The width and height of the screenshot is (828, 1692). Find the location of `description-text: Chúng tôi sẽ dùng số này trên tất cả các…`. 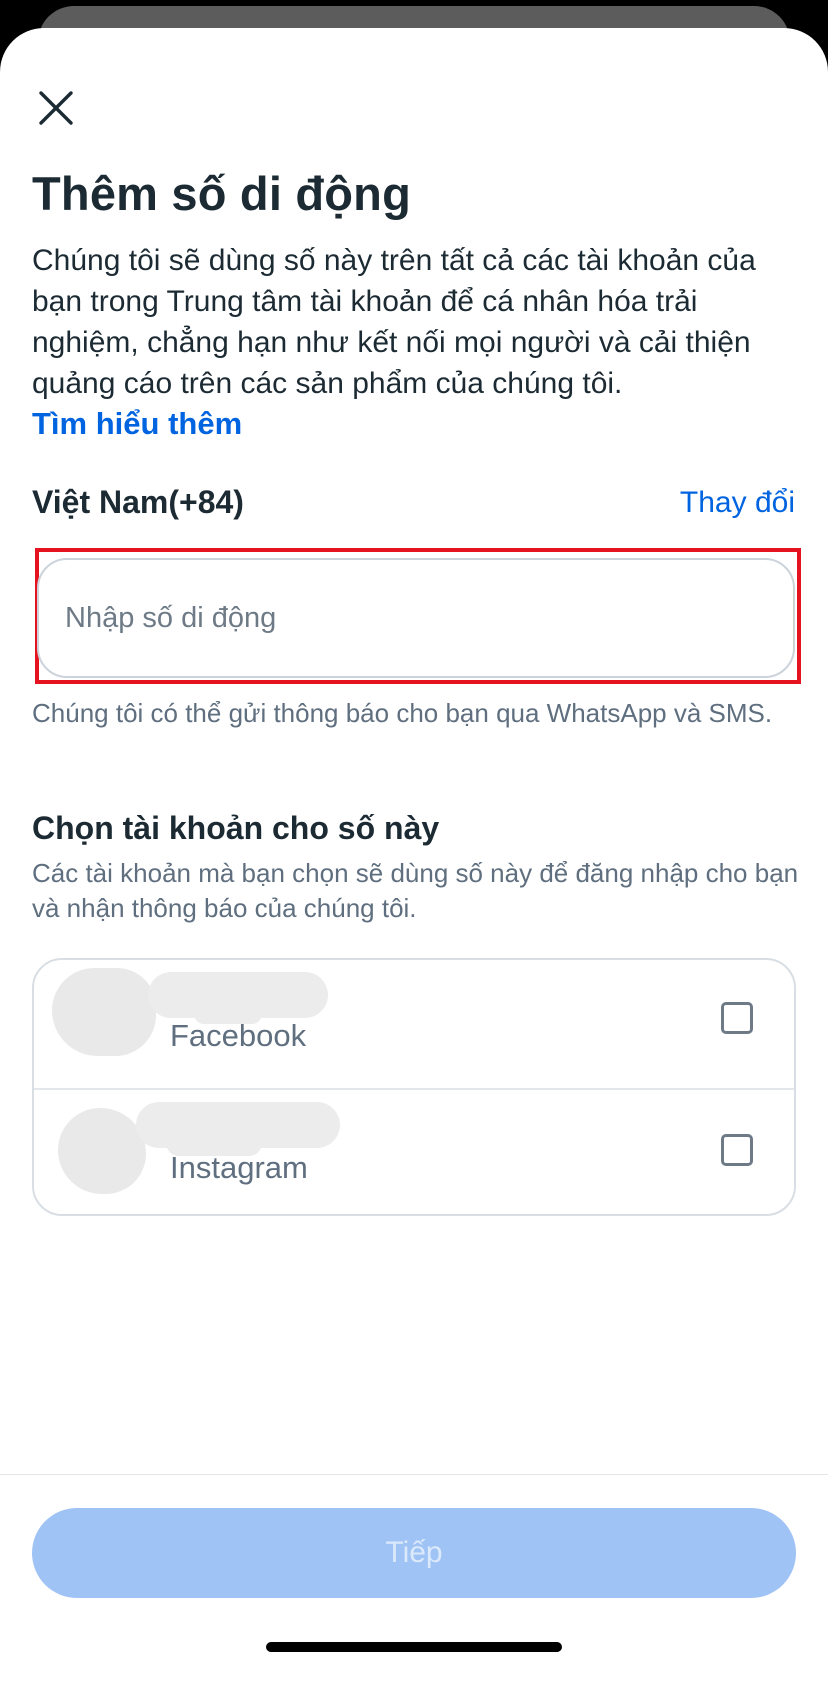

description-text: Chúng tôi sẽ dùng số này trên tất cả các… is located at coordinates (394, 322).